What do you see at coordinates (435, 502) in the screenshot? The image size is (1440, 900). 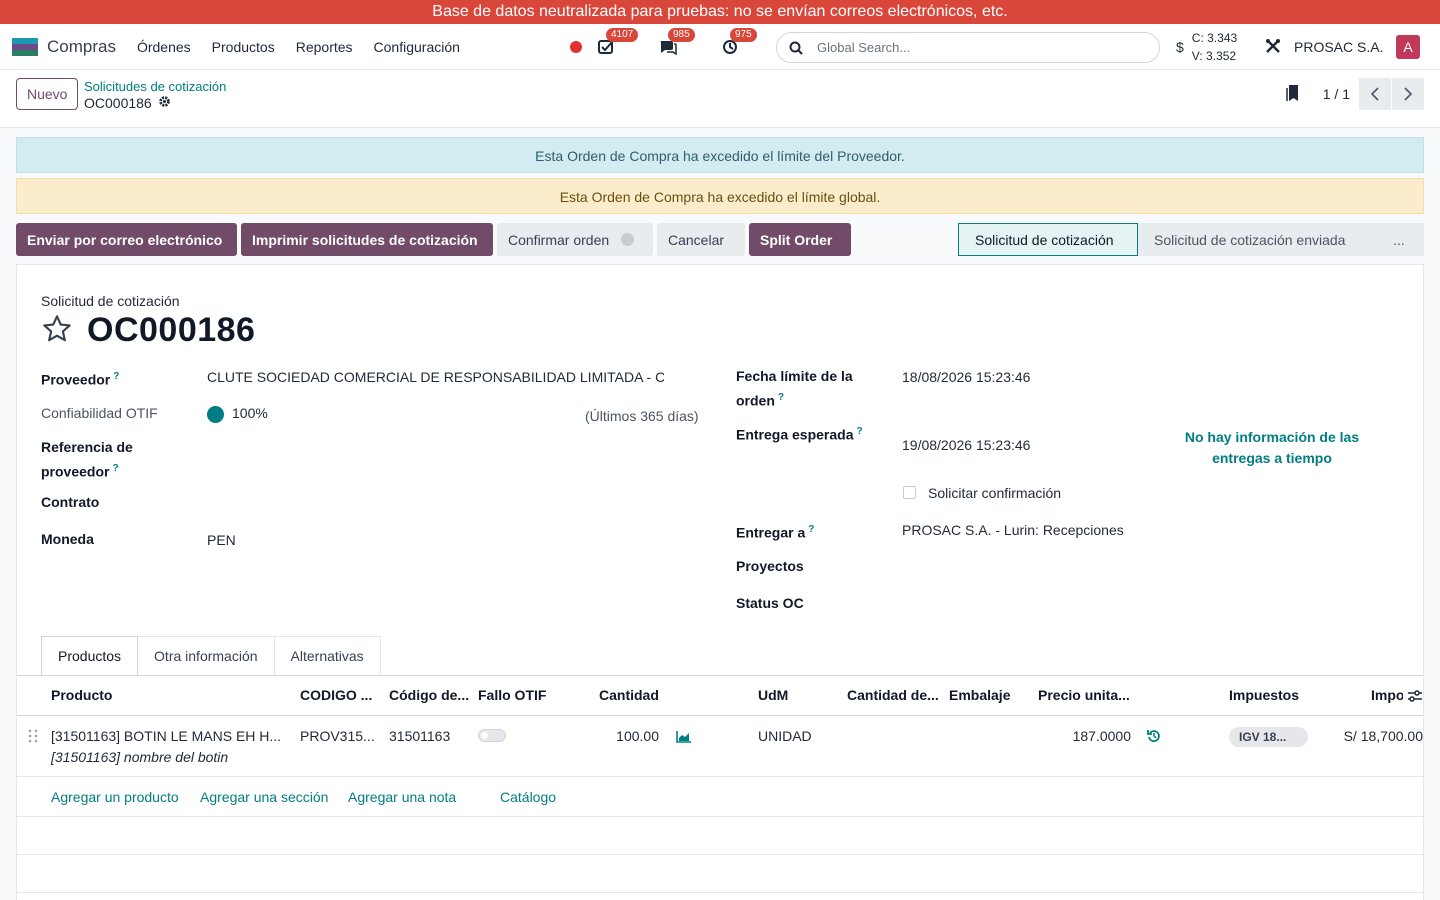 I see `contrato-input` at bounding box center [435, 502].